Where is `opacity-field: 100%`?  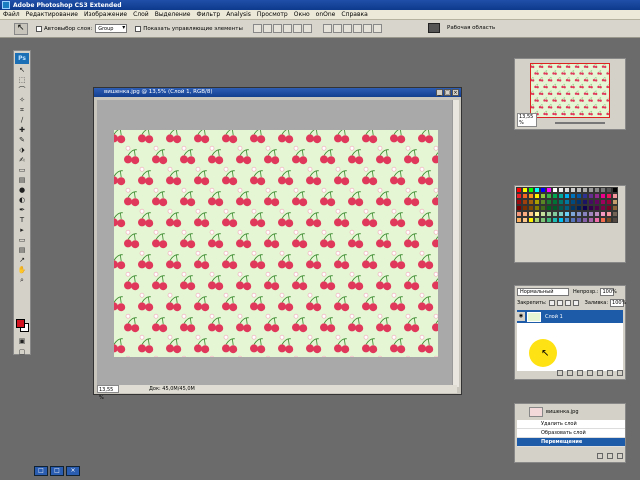 opacity-field: 100% is located at coordinates (608, 292).